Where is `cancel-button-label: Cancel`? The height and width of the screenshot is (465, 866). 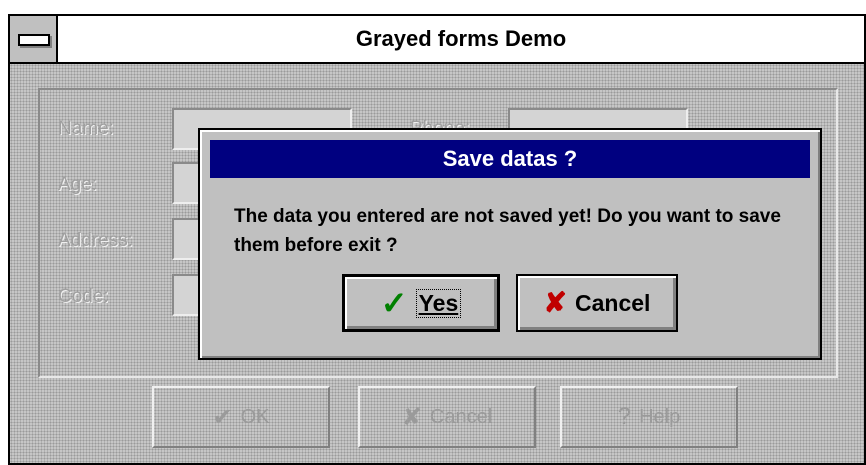 cancel-button-label: Cancel is located at coordinates (461, 416).